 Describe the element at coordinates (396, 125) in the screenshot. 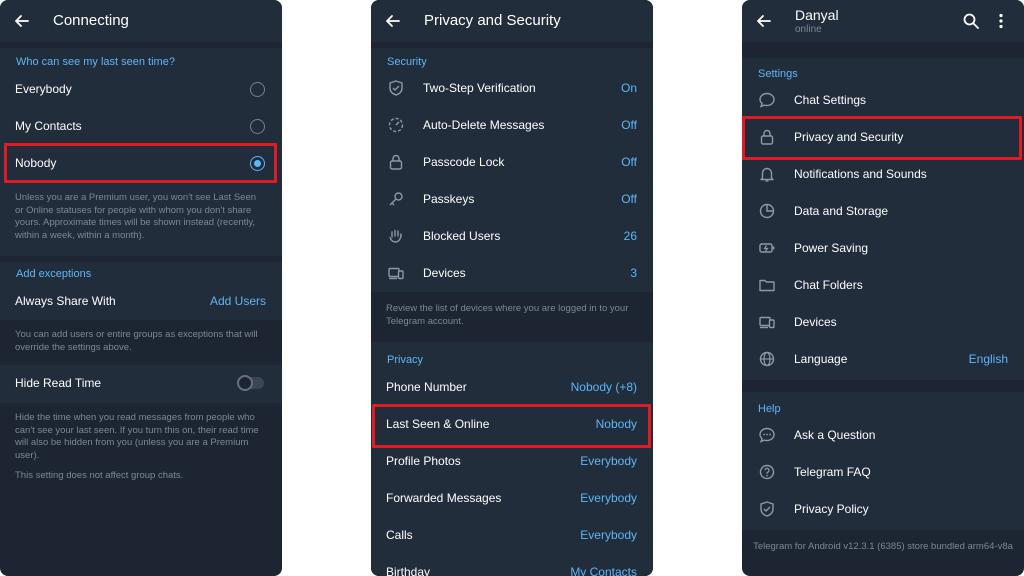

I see `timer-icon` at that location.